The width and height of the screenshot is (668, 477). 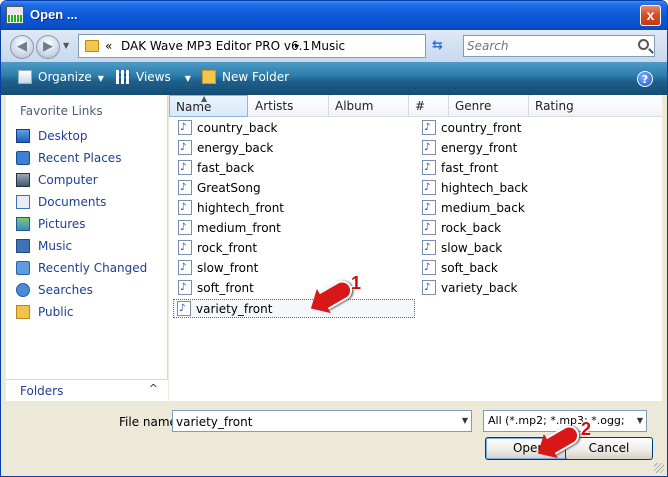 I want to click on file-item: country_back, so click(x=227, y=128).